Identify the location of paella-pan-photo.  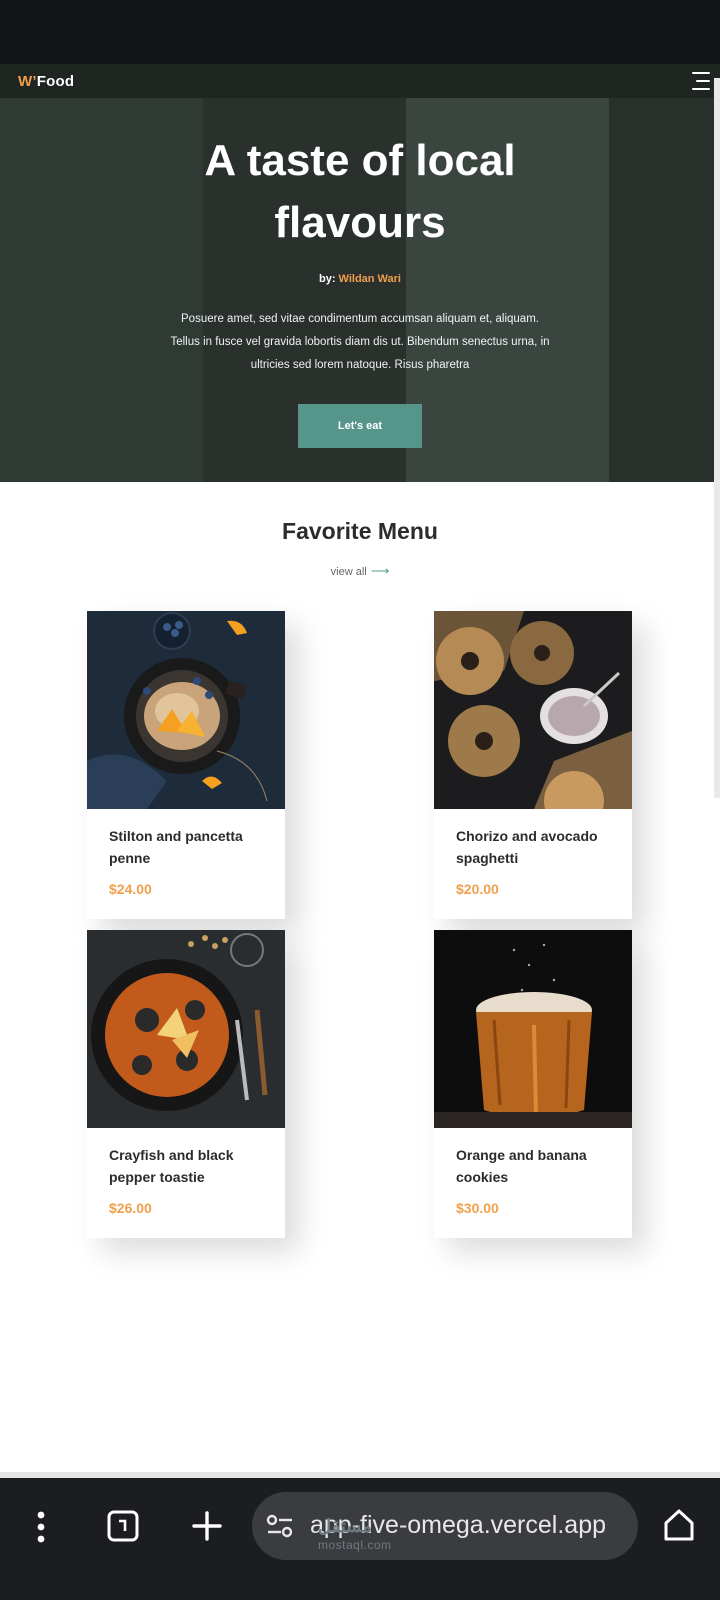
(186, 1029).